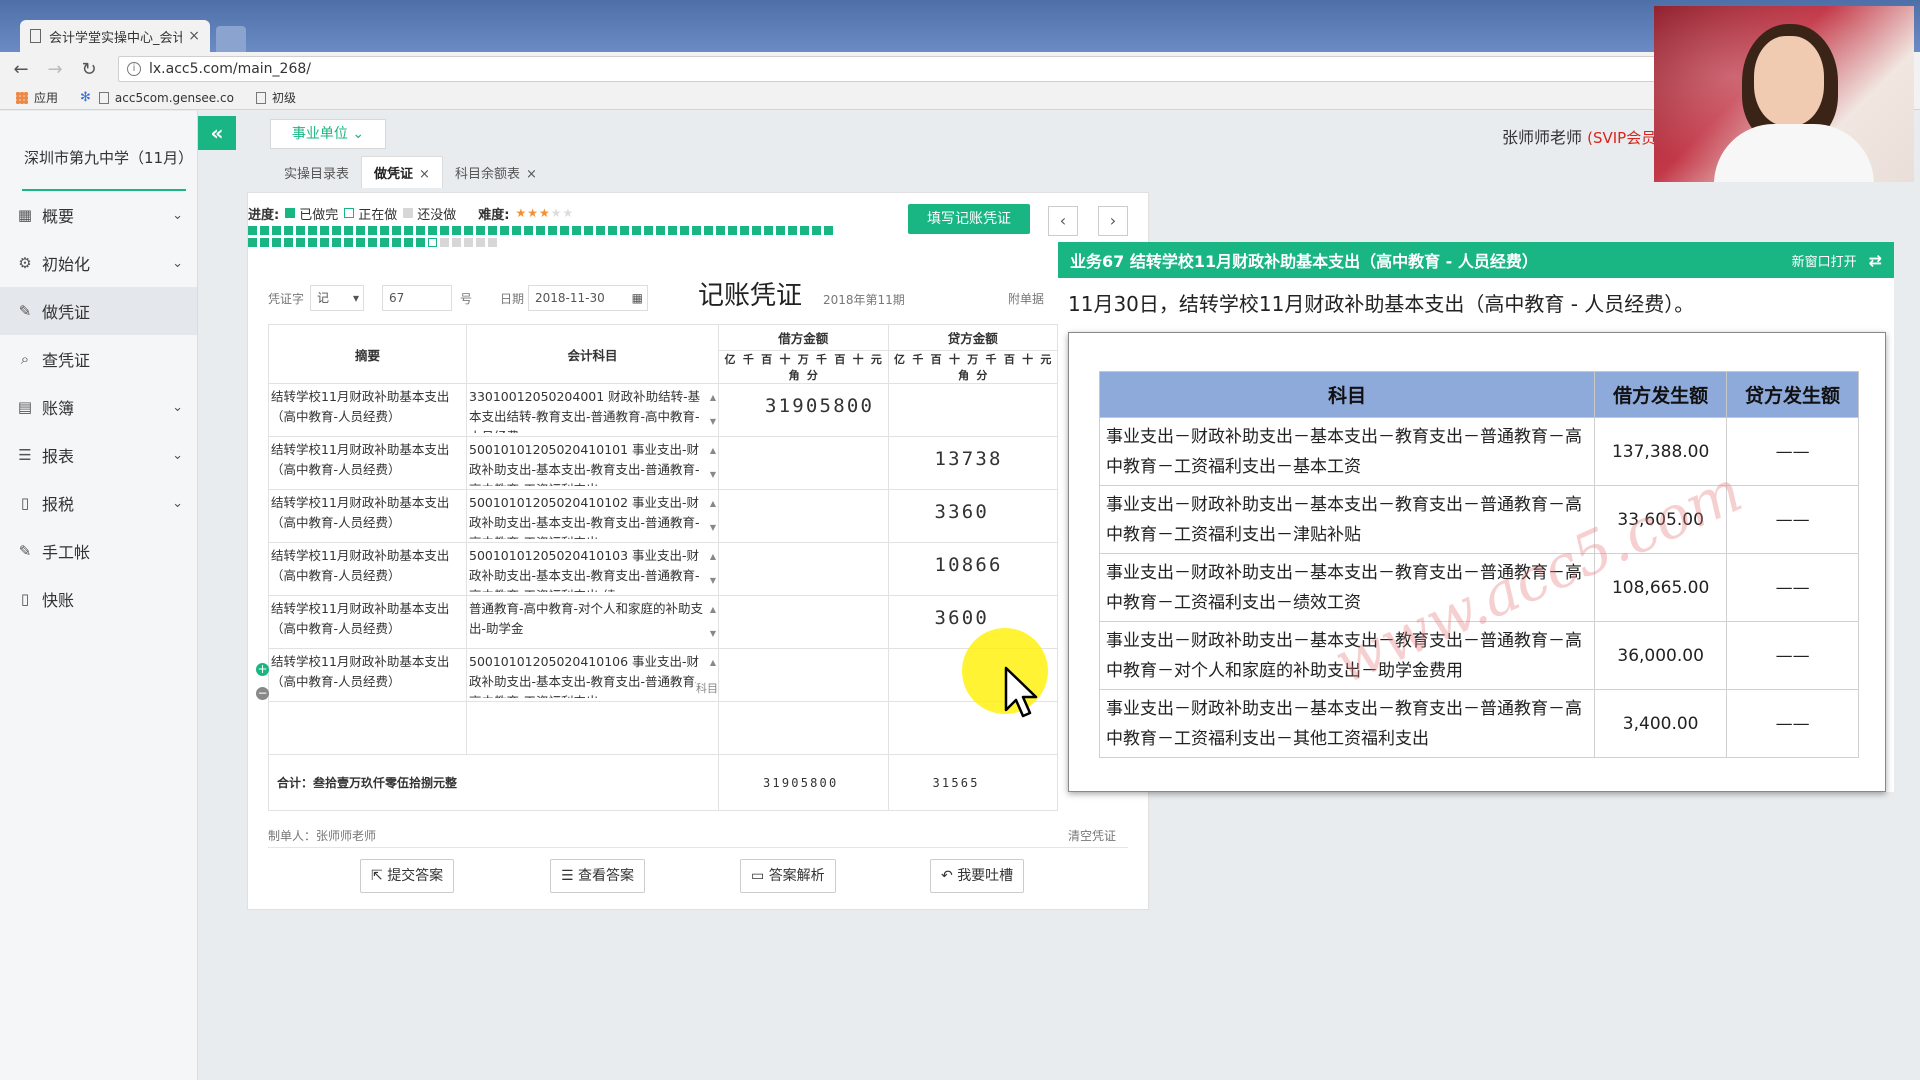 The width and height of the screenshot is (1920, 1080). What do you see at coordinates (1579, 136) in the screenshot?
I see `user-info: 张师师老师 (SVIP会员` at bounding box center [1579, 136].